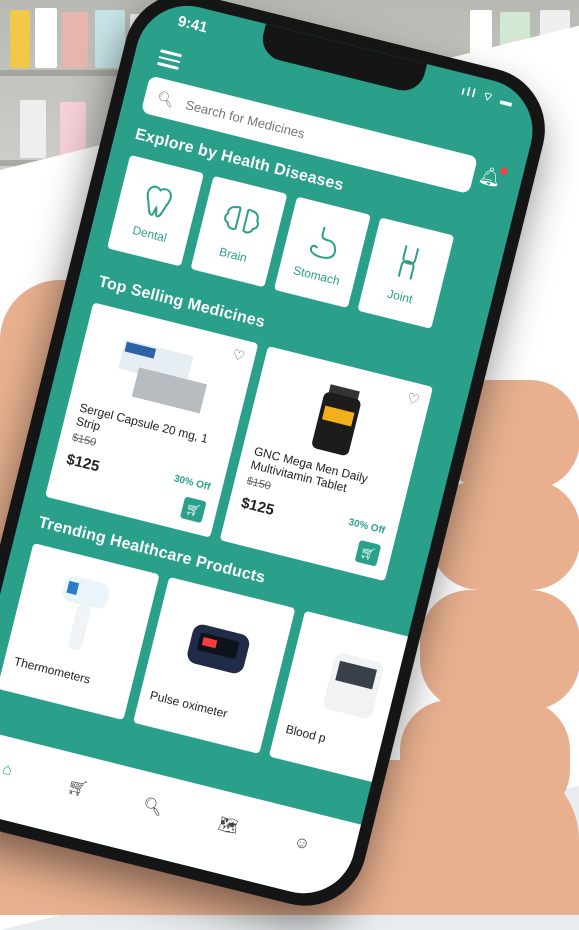 Image resolution: width=579 pixels, height=930 pixels. Describe the element at coordinates (504, 171) in the screenshot. I see `notification-dot` at that location.